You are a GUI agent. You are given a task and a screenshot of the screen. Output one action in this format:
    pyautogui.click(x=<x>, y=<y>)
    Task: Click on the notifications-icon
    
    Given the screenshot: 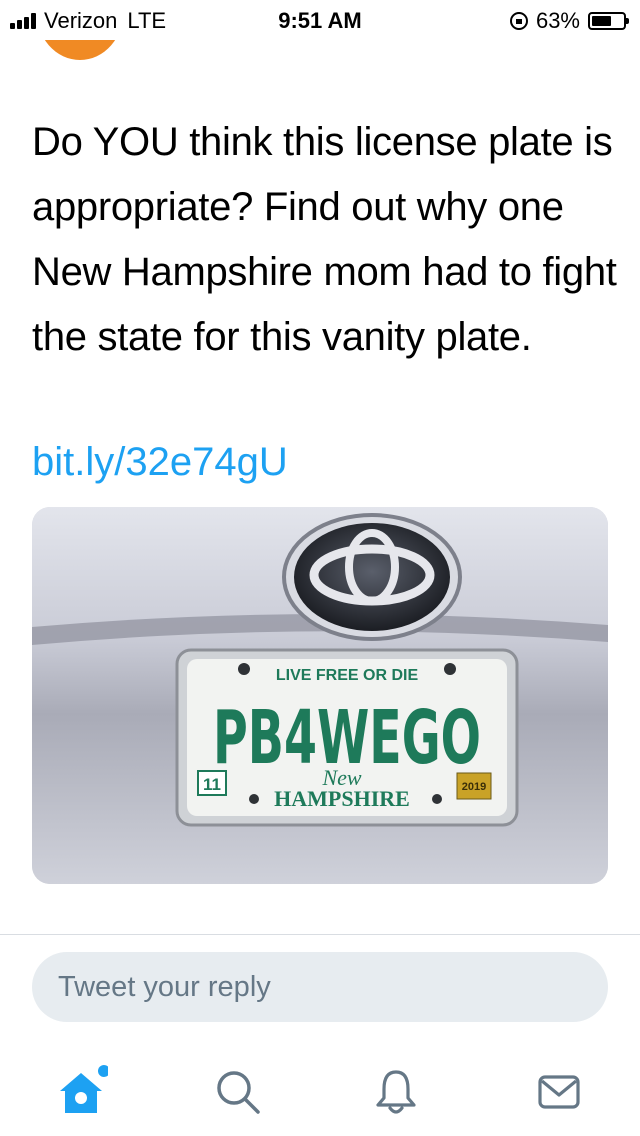 What is the action you would take?
    pyautogui.click(x=396, y=1092)
    